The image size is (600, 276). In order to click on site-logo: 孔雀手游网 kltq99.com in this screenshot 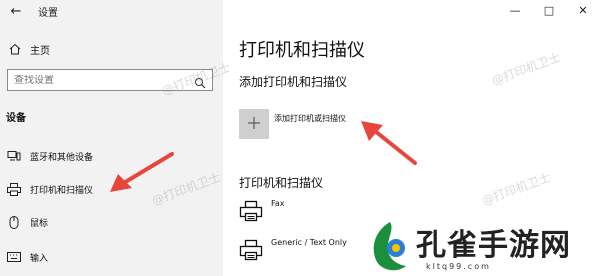, I will do `click(480, 247)`.